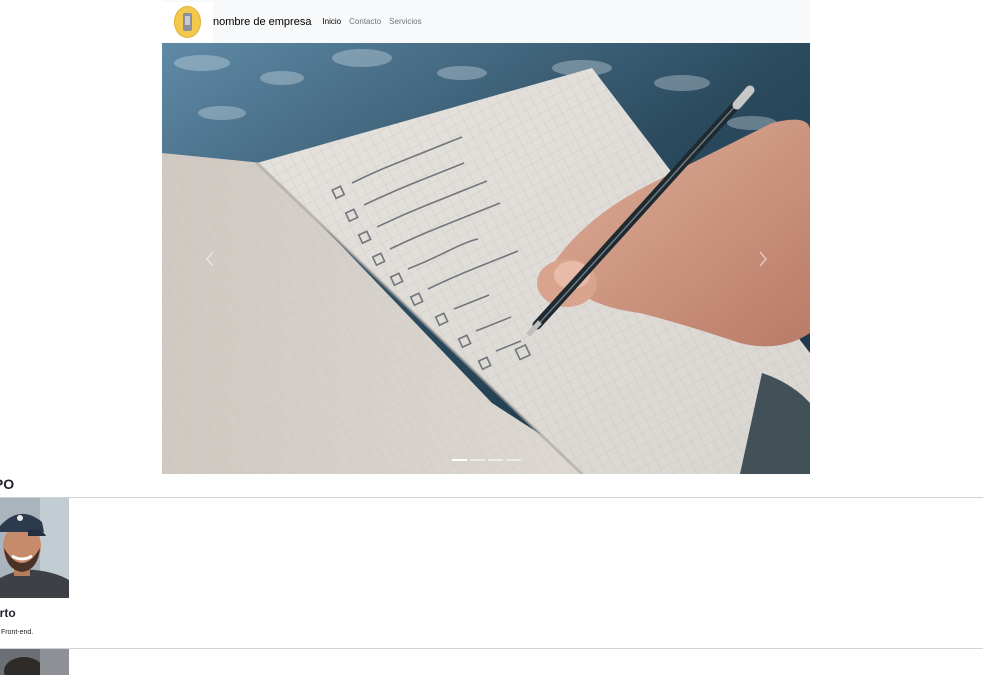 The height and width of the screenshot is (675, 983). Describe the element at coordinates (331, 21) in the screenshot. I see `nav-link-inicio: Inicio` at that location.